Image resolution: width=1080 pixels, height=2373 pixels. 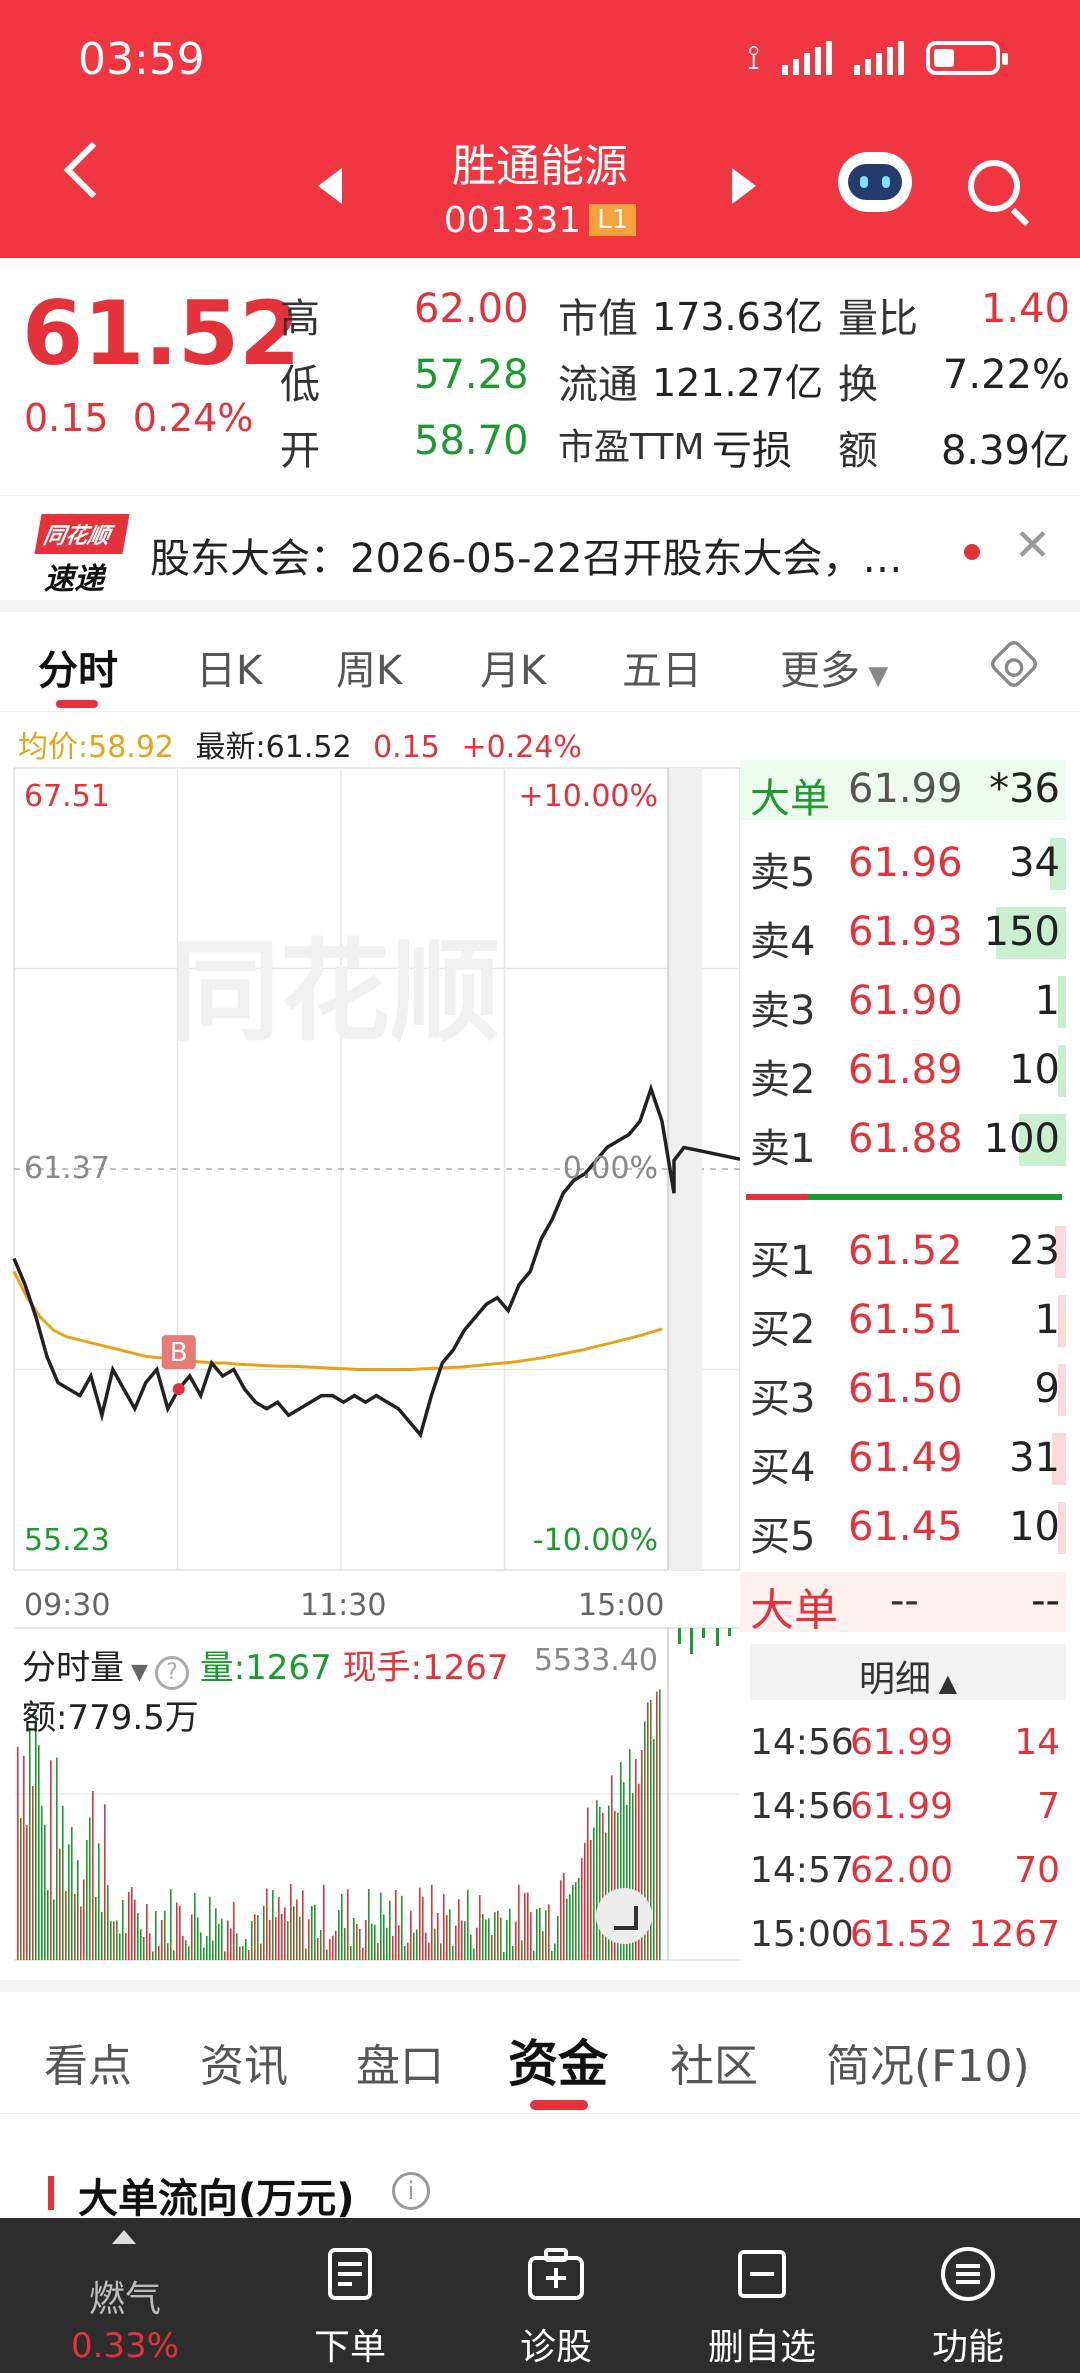 I want to click on bid-row-1: 买1 61.52 23, so click(x=903, y=1253).